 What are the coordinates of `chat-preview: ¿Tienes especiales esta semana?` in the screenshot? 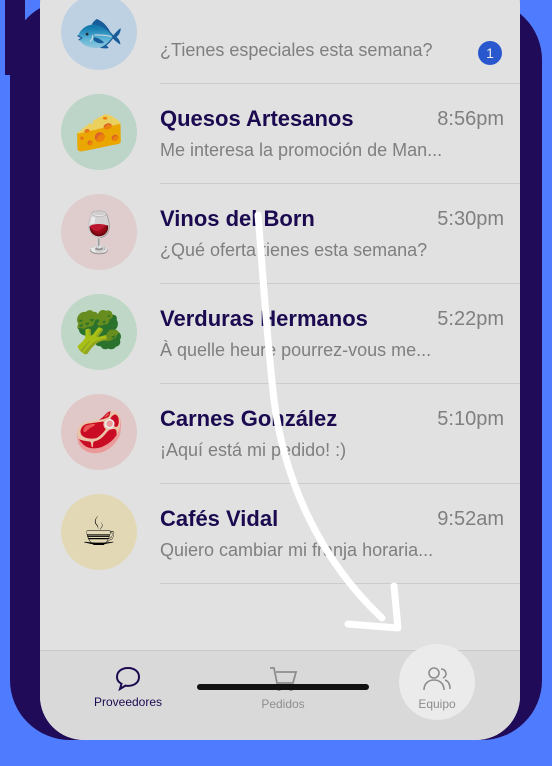 It's located at (296, 50).